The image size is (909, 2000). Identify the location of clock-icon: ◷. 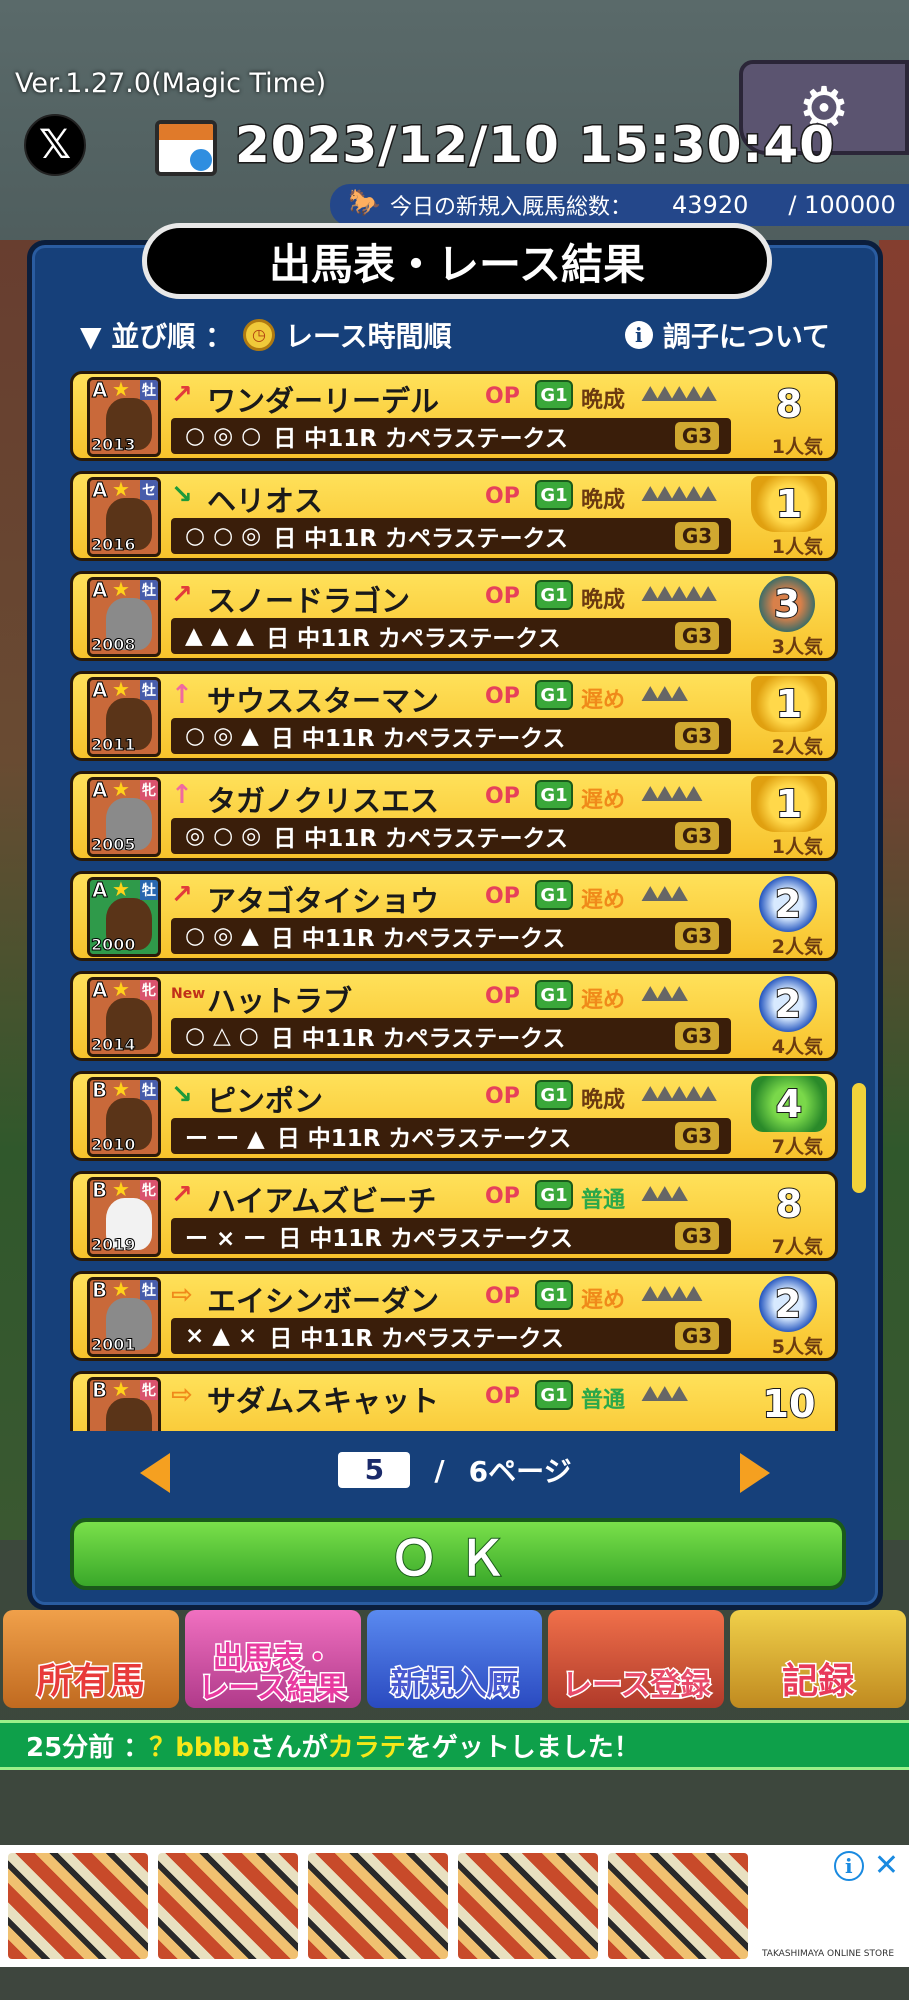
(259, 335).